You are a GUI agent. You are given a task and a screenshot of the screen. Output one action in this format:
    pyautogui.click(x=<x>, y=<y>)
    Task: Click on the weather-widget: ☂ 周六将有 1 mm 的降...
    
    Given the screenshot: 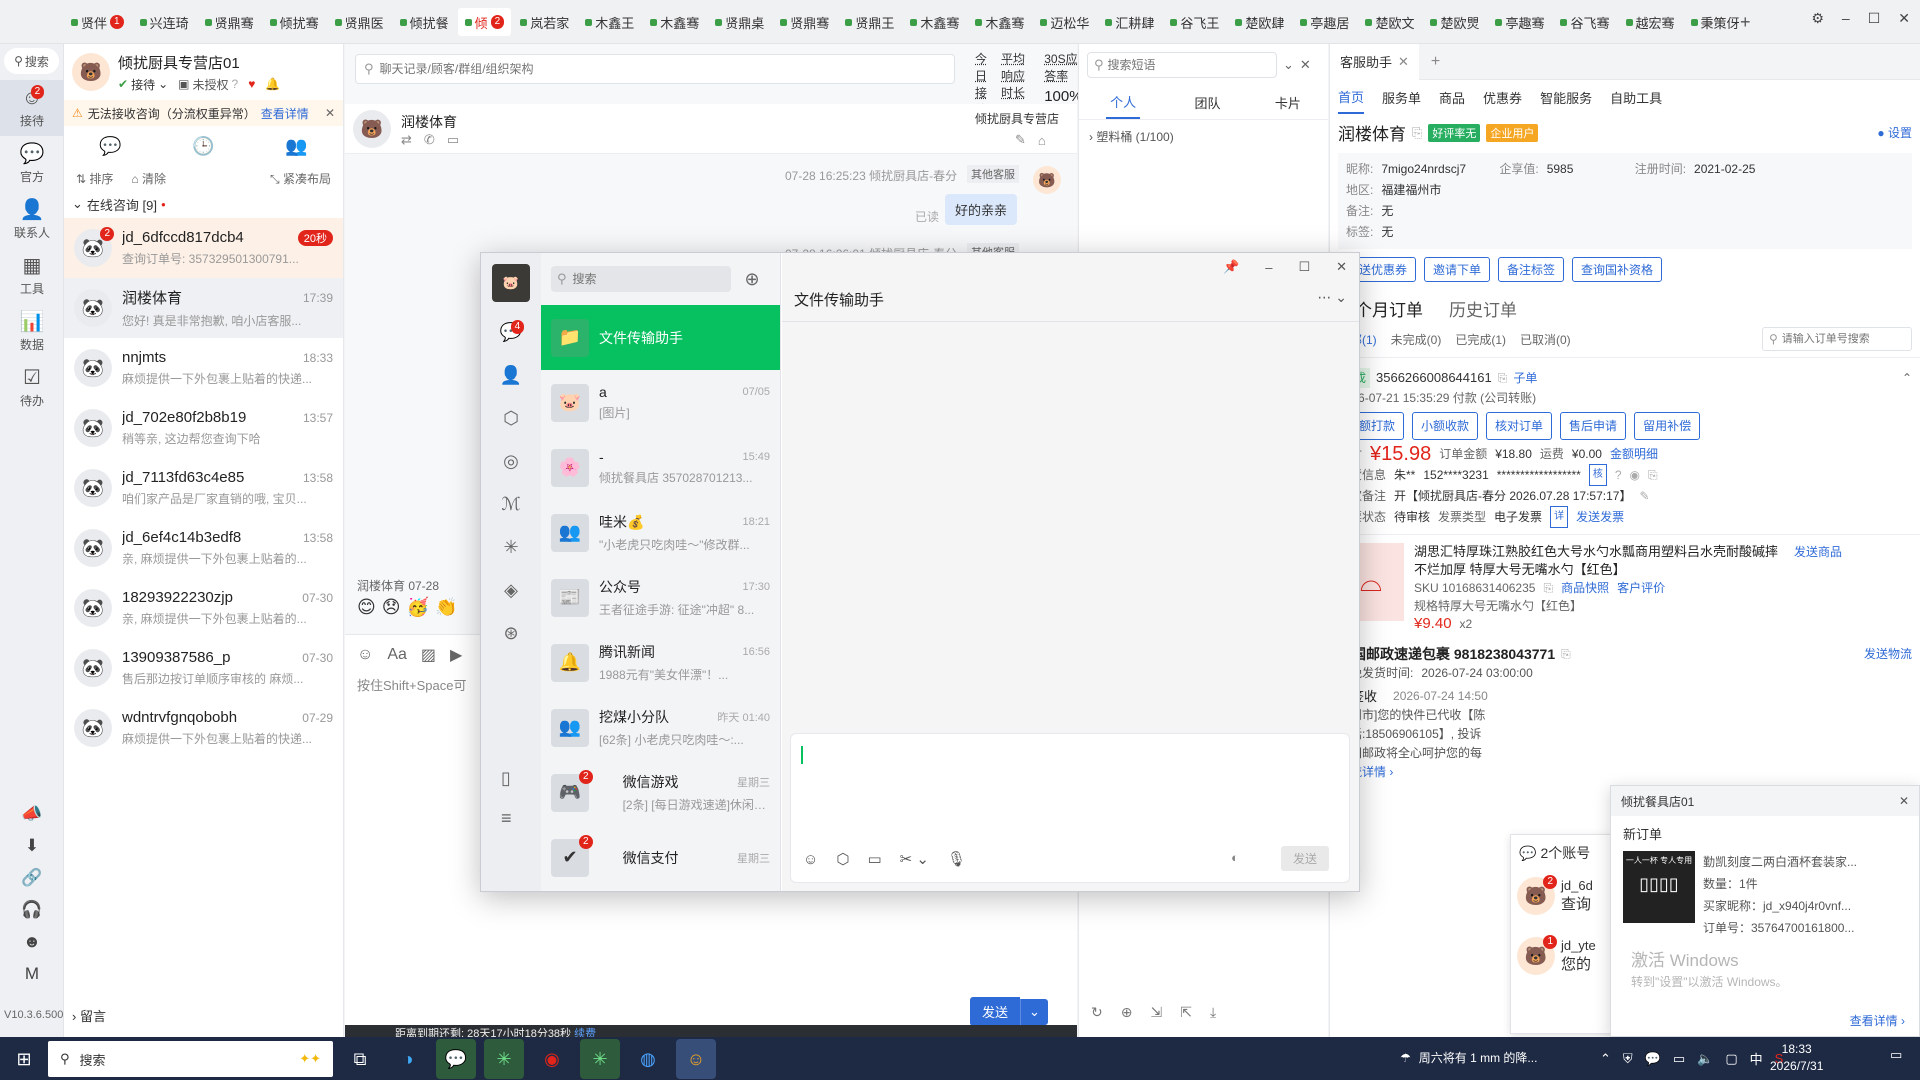 What is the action you would take?
    pyautogui.click(x=1468, y=1057)
    